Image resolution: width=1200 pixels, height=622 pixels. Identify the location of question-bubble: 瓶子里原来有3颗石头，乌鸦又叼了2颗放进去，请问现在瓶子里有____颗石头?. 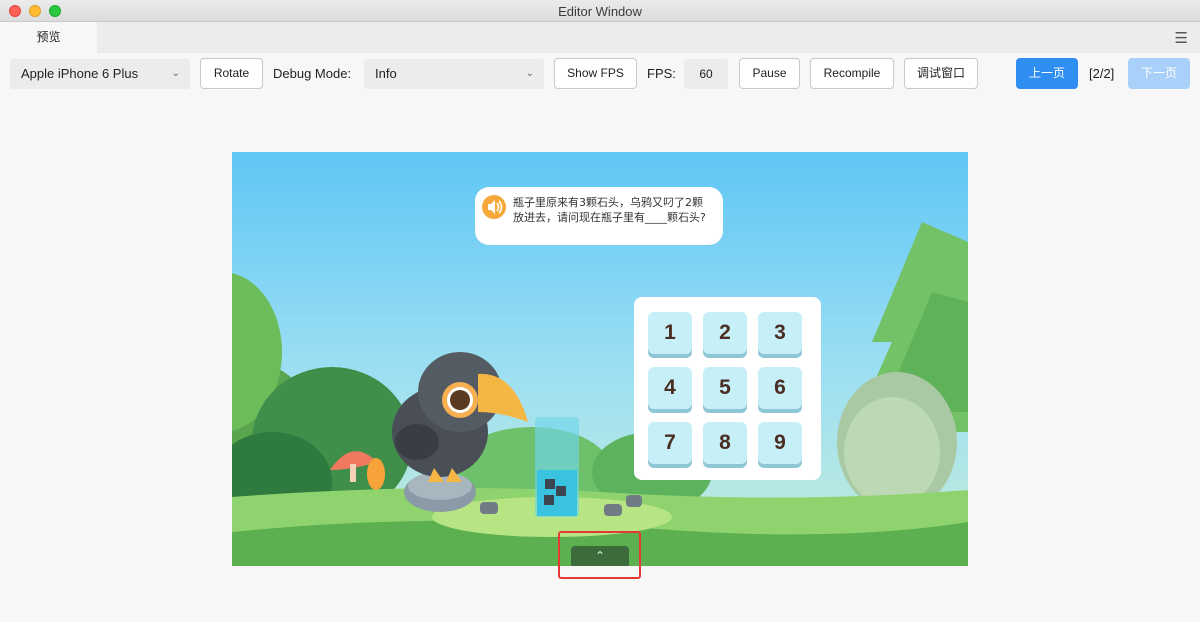
(599, 216).